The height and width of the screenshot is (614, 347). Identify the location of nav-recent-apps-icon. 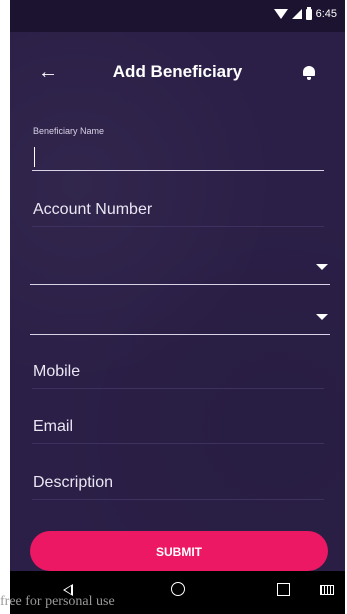
(283, 589).